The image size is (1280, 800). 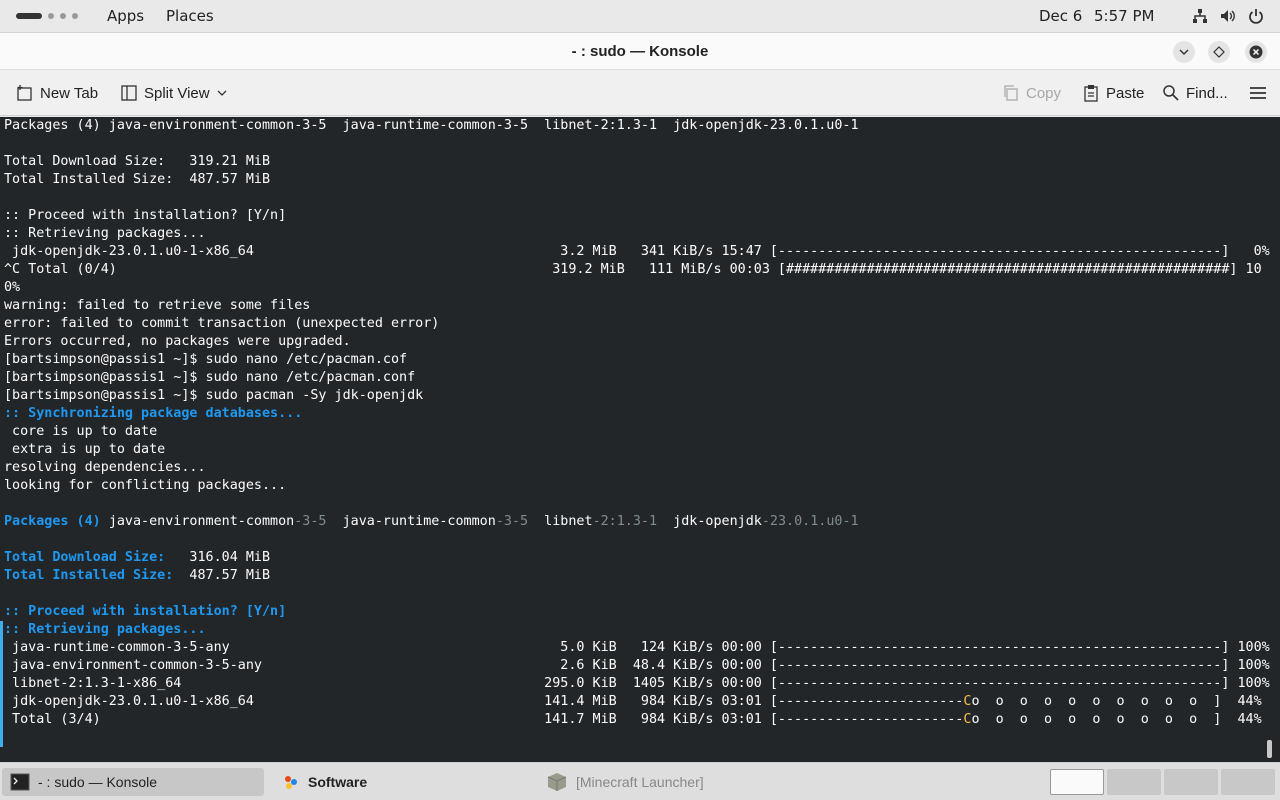 I want to click on split-view-label: Split View, so click(x=177, y=93).